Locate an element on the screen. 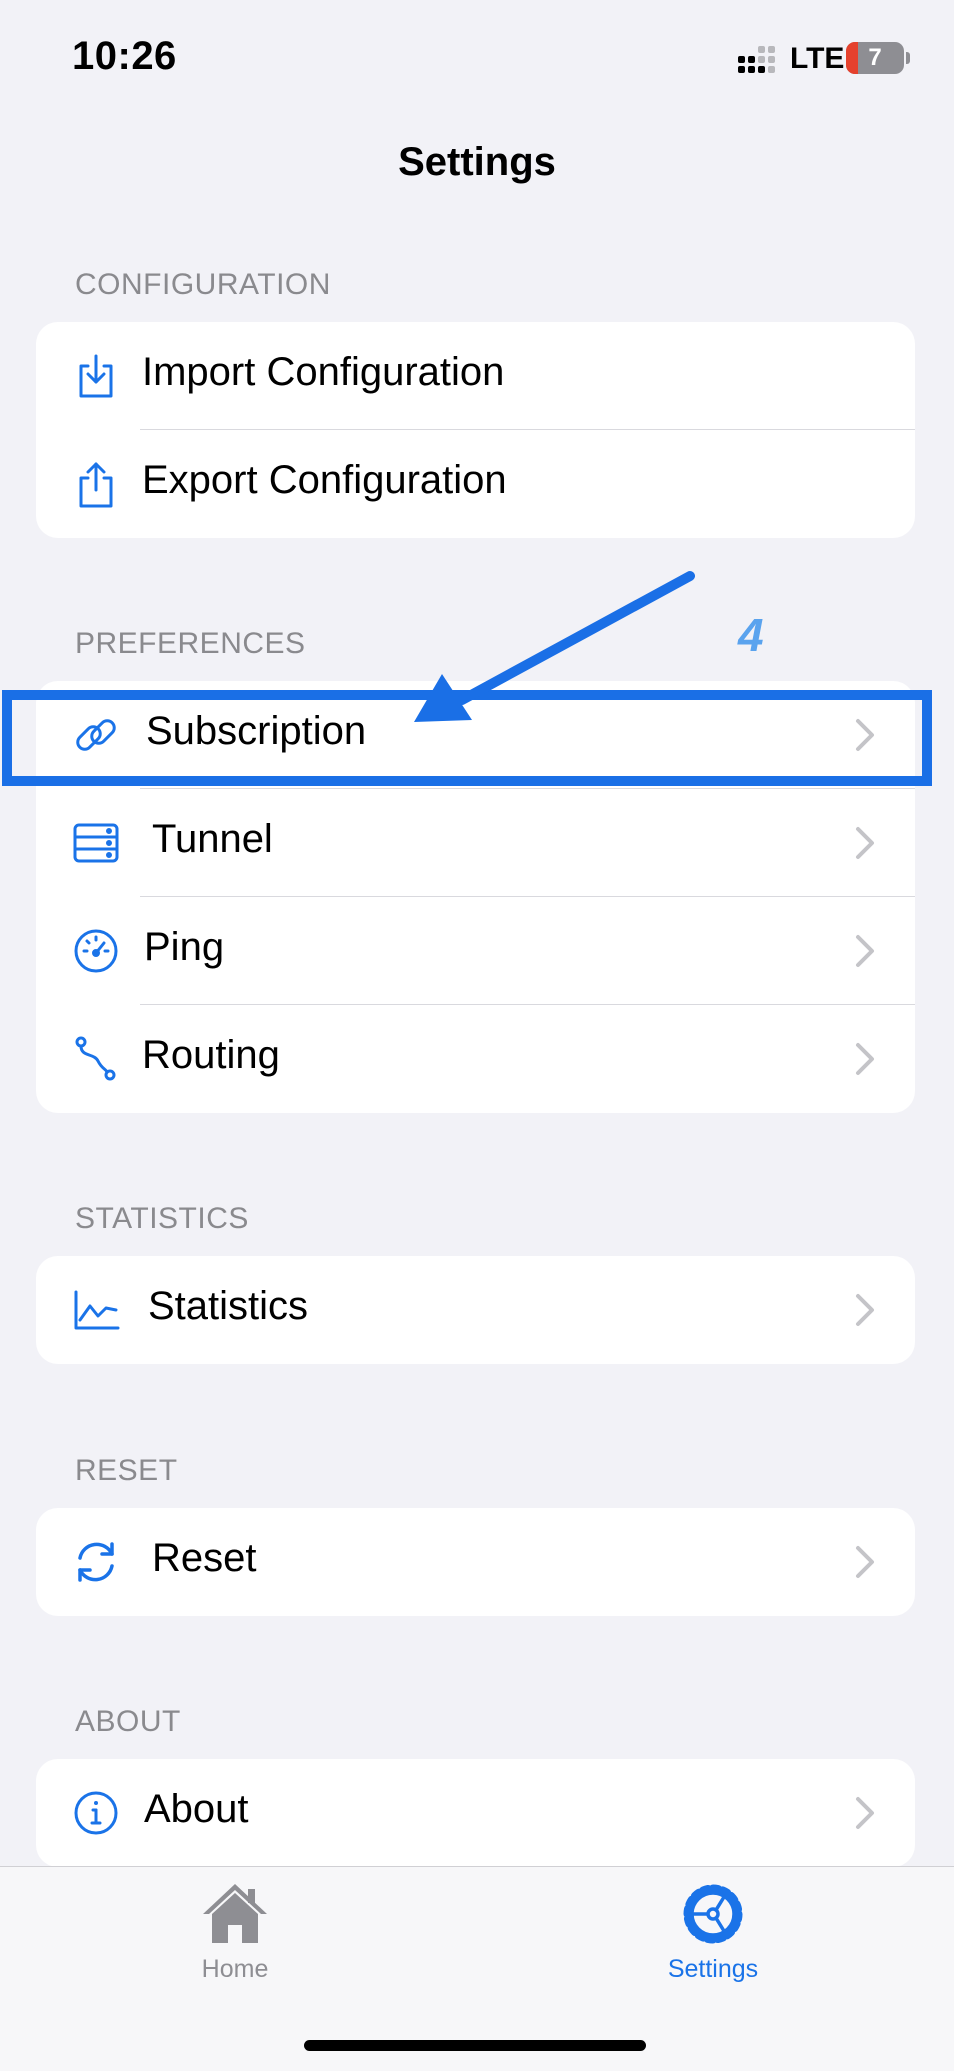 The image size is (954, 2071). page-title: Settings is located at coordinates (477, 162).